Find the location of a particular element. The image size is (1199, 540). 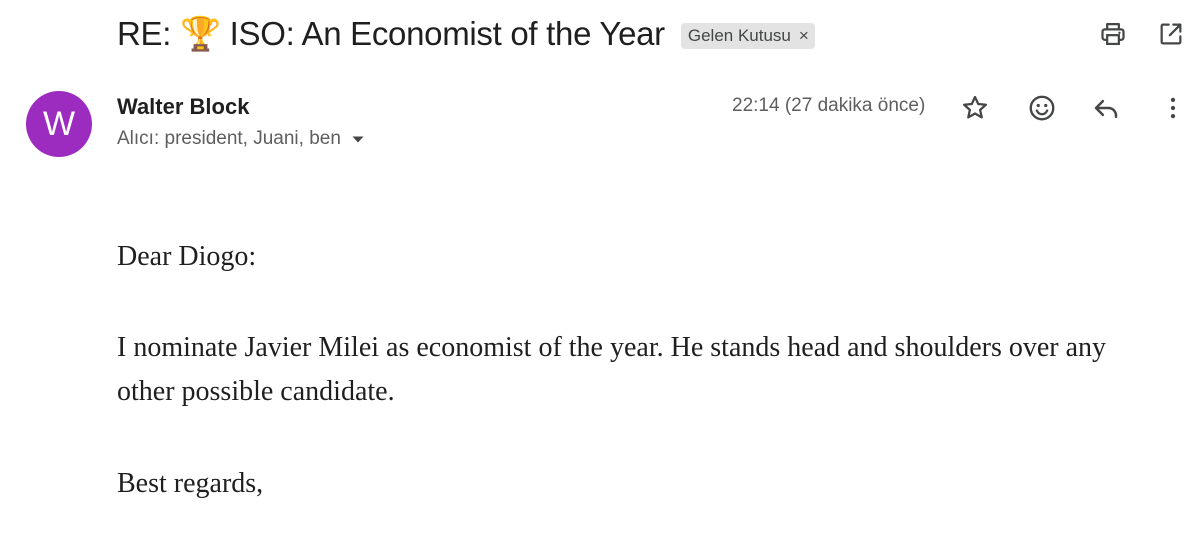

chevron-down-icon is located at coordinates (358, 139).